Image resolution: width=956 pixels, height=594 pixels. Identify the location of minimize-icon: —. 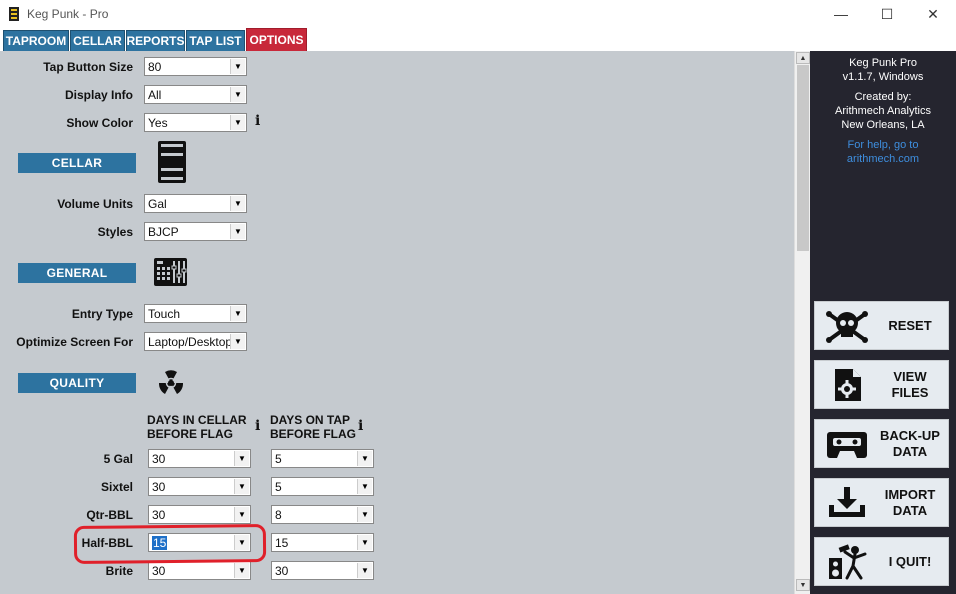
(841, 14).